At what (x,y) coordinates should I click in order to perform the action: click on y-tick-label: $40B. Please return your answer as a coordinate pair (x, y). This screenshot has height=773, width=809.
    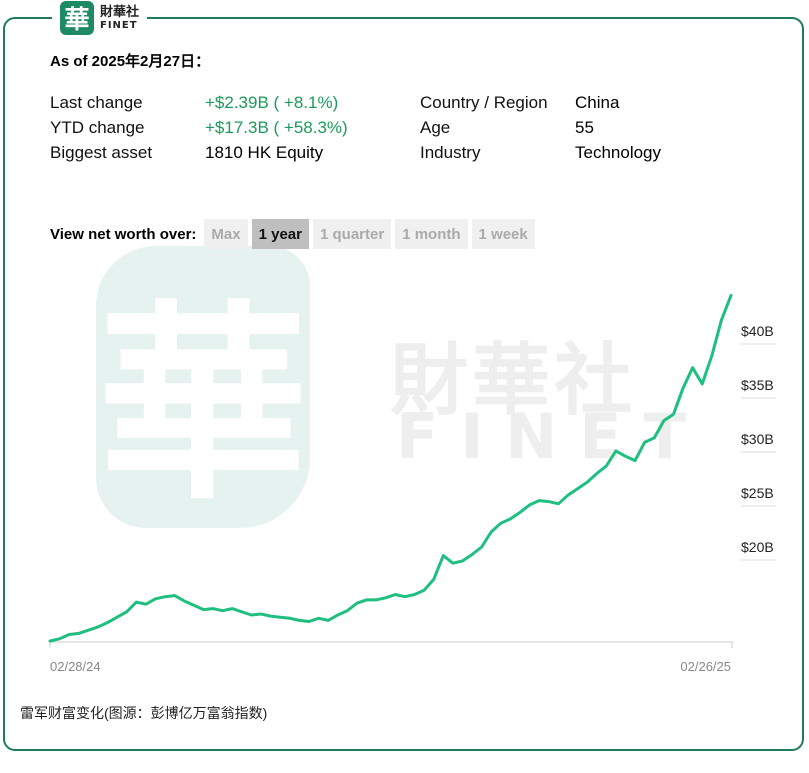
    Looking at the image, I should click on (757, 331).